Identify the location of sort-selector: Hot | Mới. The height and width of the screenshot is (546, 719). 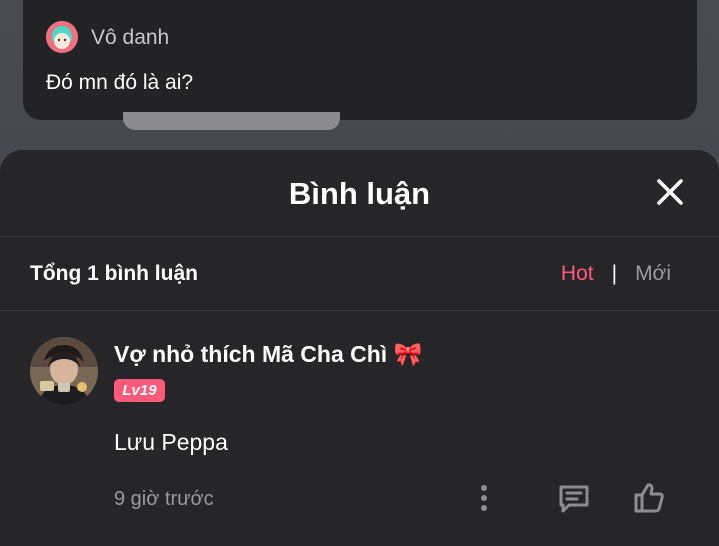
(616, 274).